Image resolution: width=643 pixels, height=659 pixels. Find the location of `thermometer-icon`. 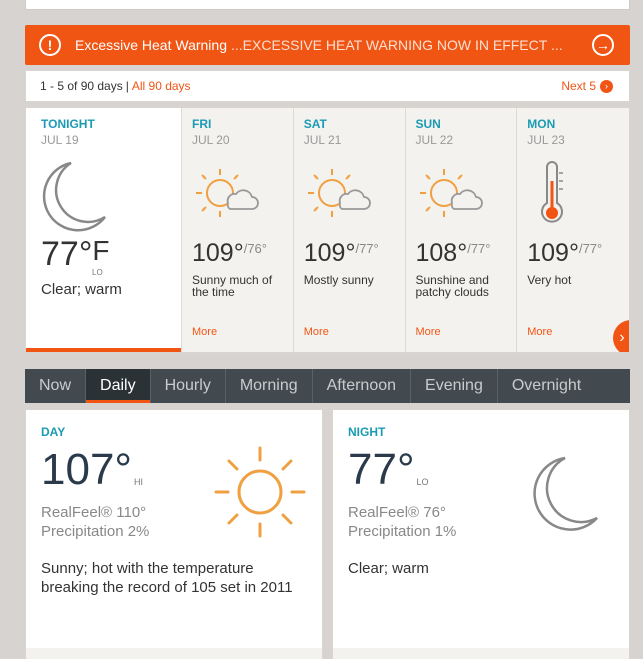

thermometer-icon is located at coordinates (578, 196).